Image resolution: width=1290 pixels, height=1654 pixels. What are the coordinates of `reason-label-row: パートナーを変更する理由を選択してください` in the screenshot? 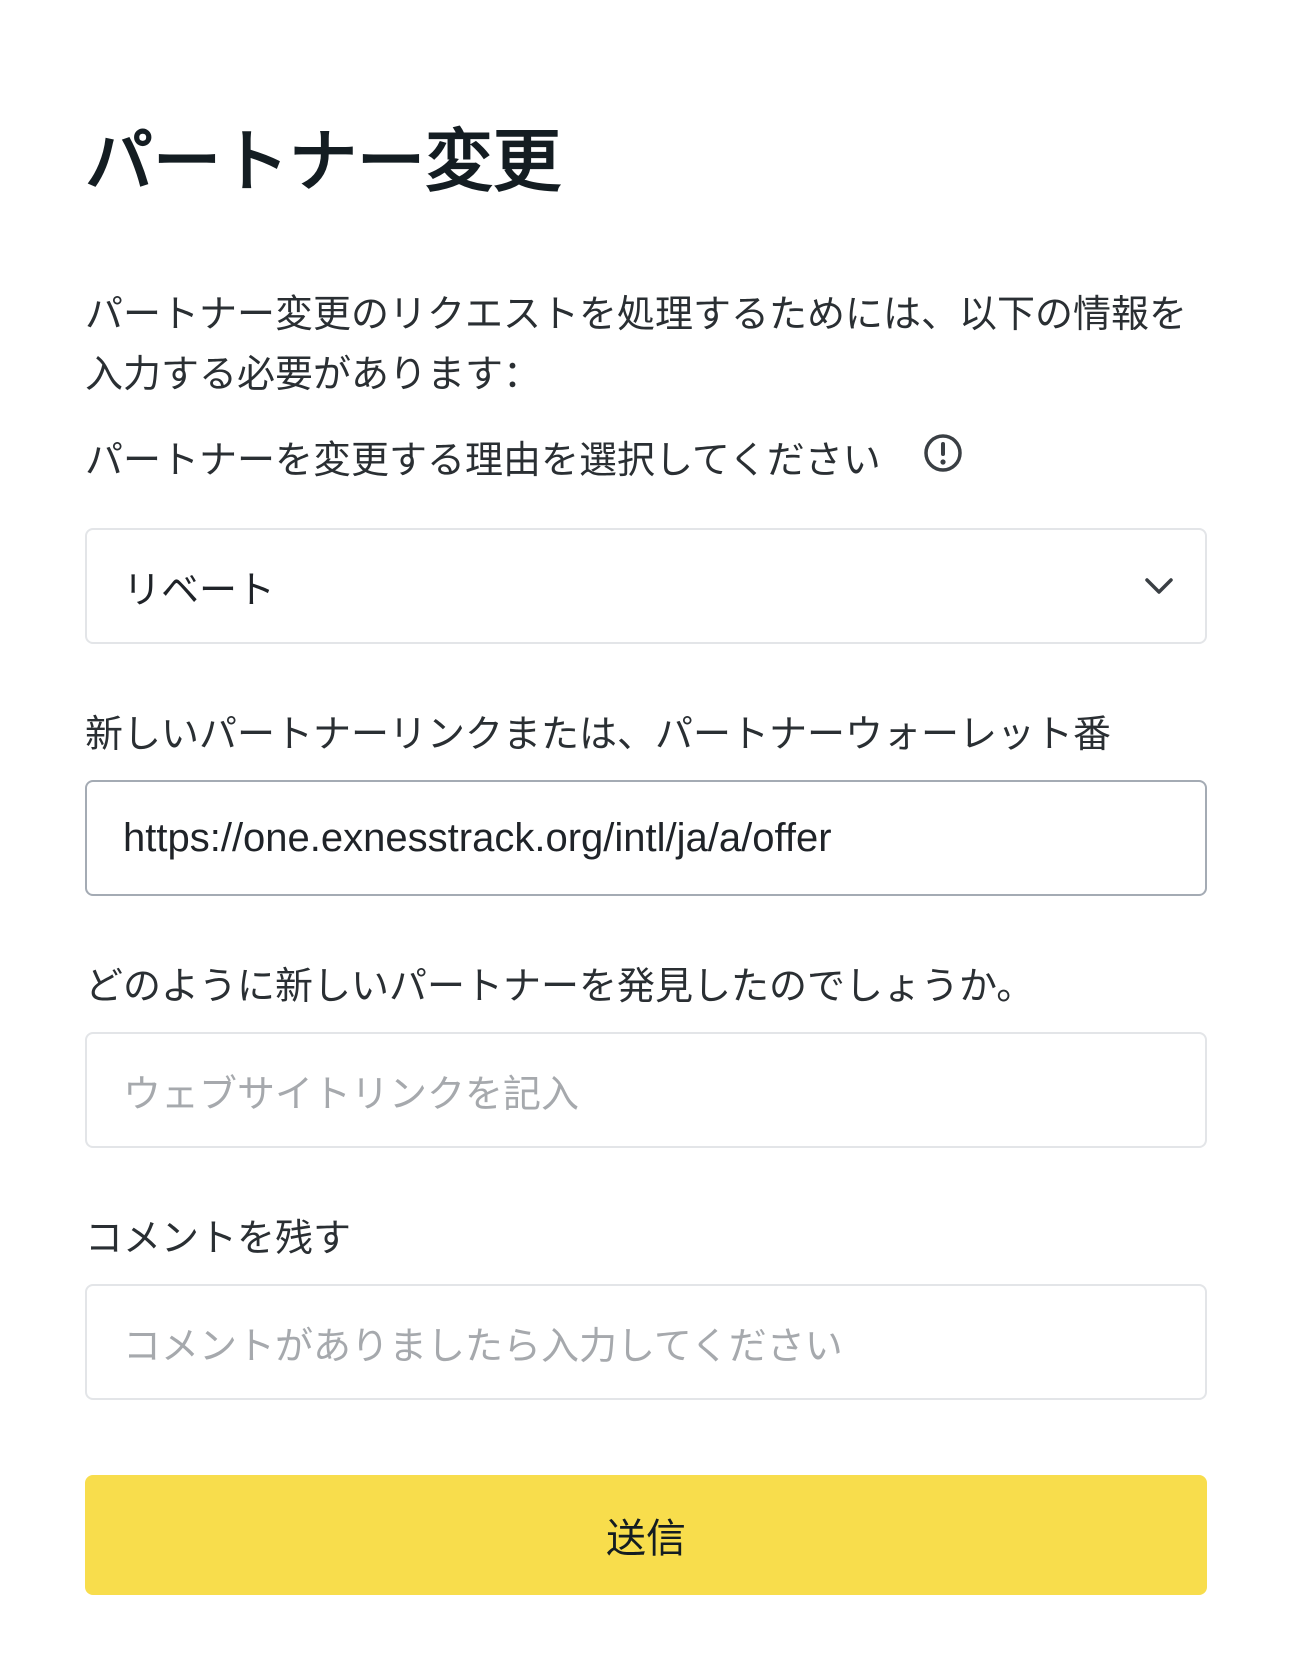 It's located at (524, 460).